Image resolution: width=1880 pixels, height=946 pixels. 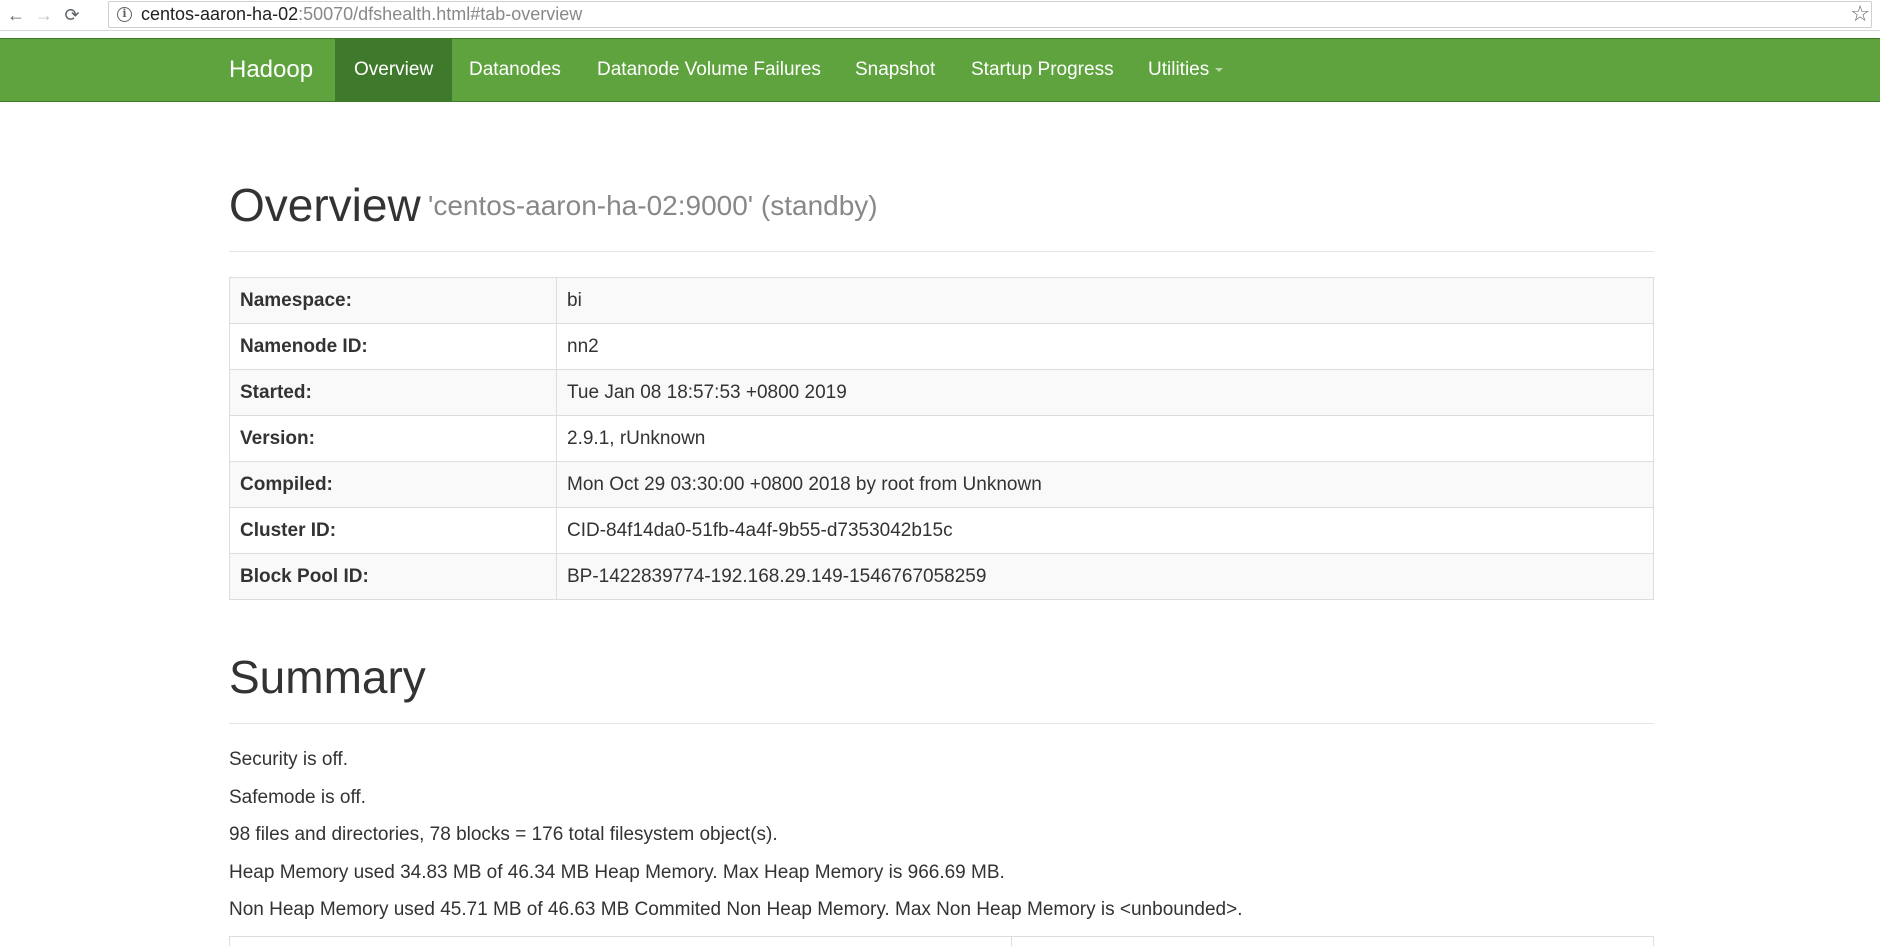 What do you see at coordinates (220, 14) in the screenshot?
I see `url-host: centos-aaron-ha-02` at bounding box center [220, 14].